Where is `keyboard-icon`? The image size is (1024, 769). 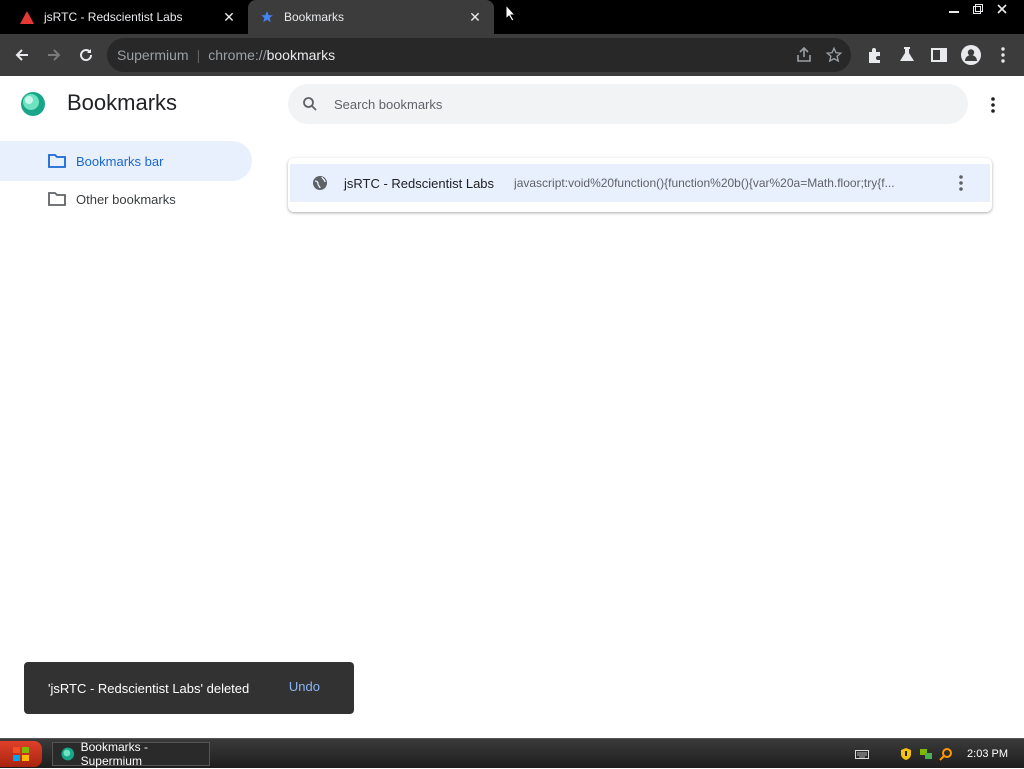 keyboard-icon is located at coordinates (862, 754).